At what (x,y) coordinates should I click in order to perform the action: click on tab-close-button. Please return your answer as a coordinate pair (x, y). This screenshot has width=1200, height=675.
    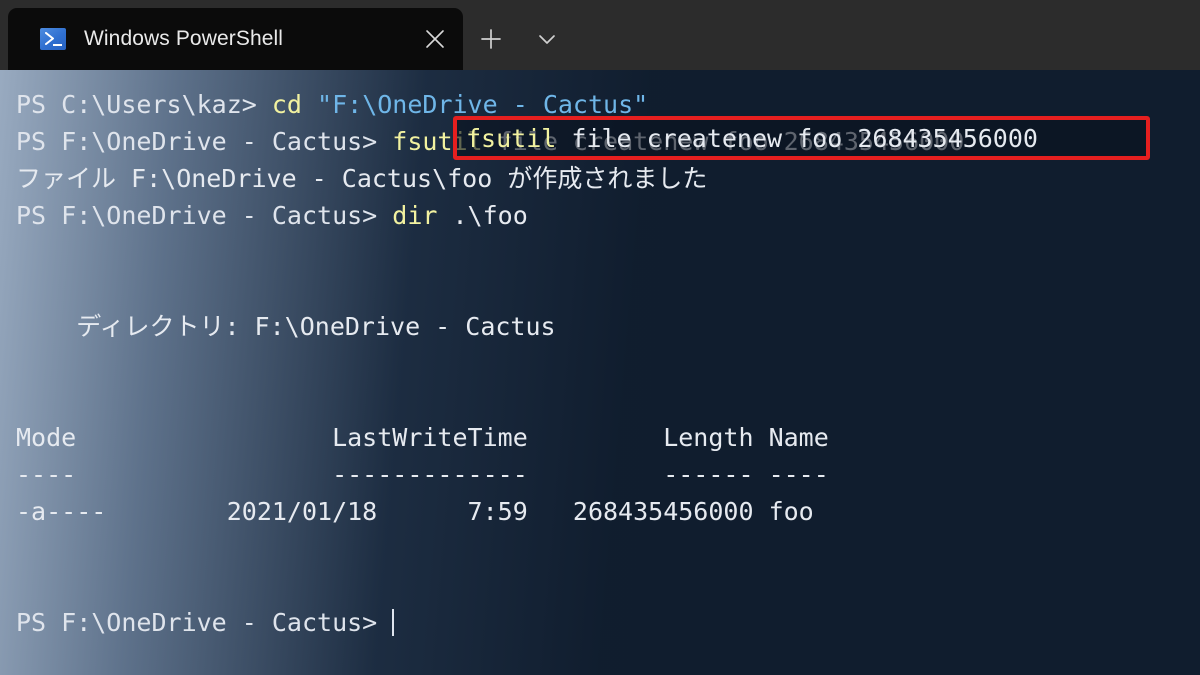
    Looking at the image, I should click on (435, 39).